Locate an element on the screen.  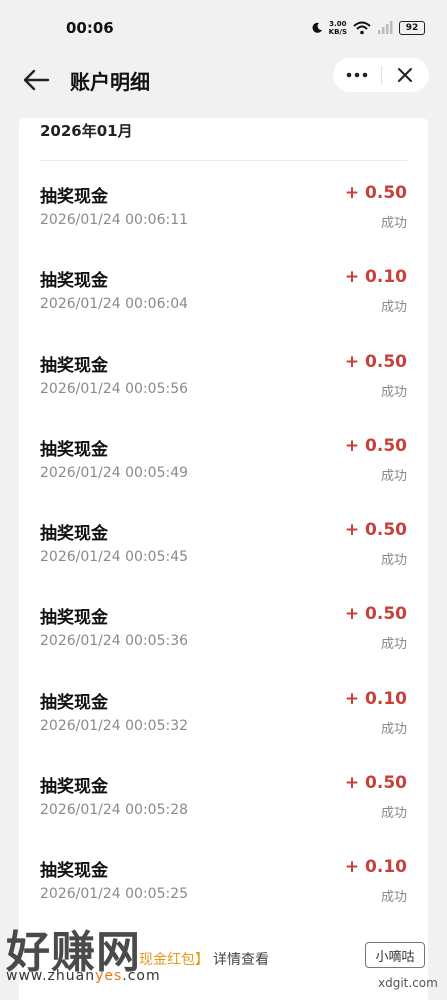
month-label: 2026年01月 is located at coordinates (86, 131).